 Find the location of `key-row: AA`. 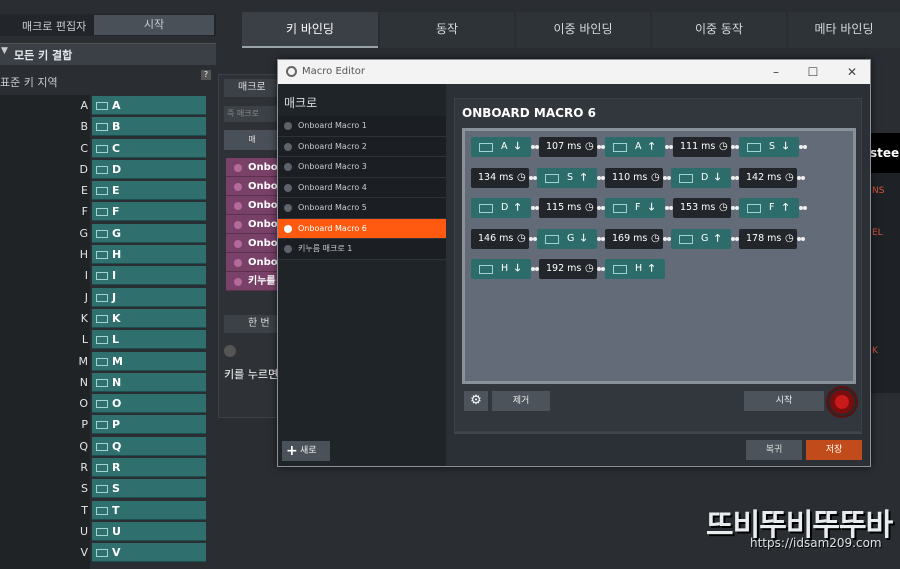

key-row: AA is located at coordinates (104, 105).